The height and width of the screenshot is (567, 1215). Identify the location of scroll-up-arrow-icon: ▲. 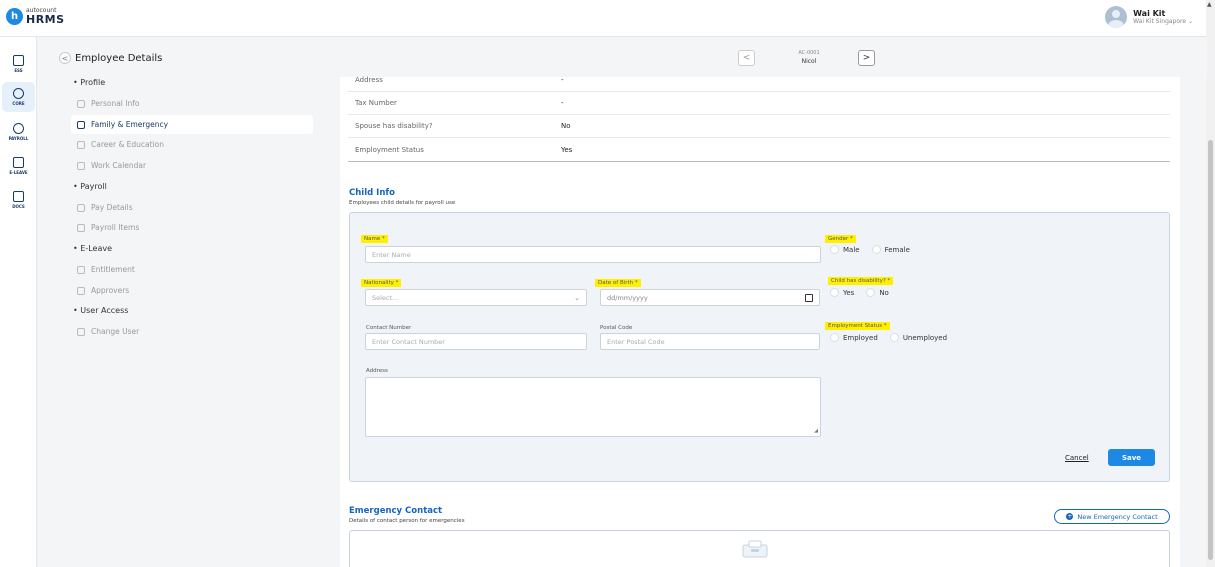
(1209, 4).